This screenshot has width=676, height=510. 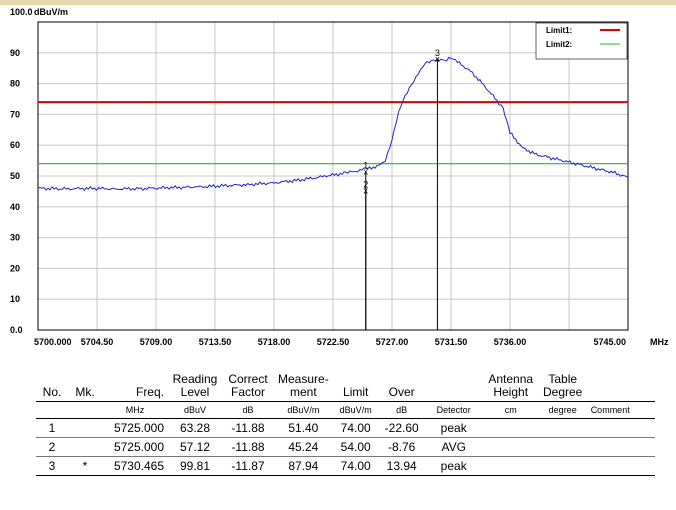 What do you see at coordinates (609, 342) in the screenshot?
I see `x-tick-label: 5745.00` at bounding box center [609, 342].